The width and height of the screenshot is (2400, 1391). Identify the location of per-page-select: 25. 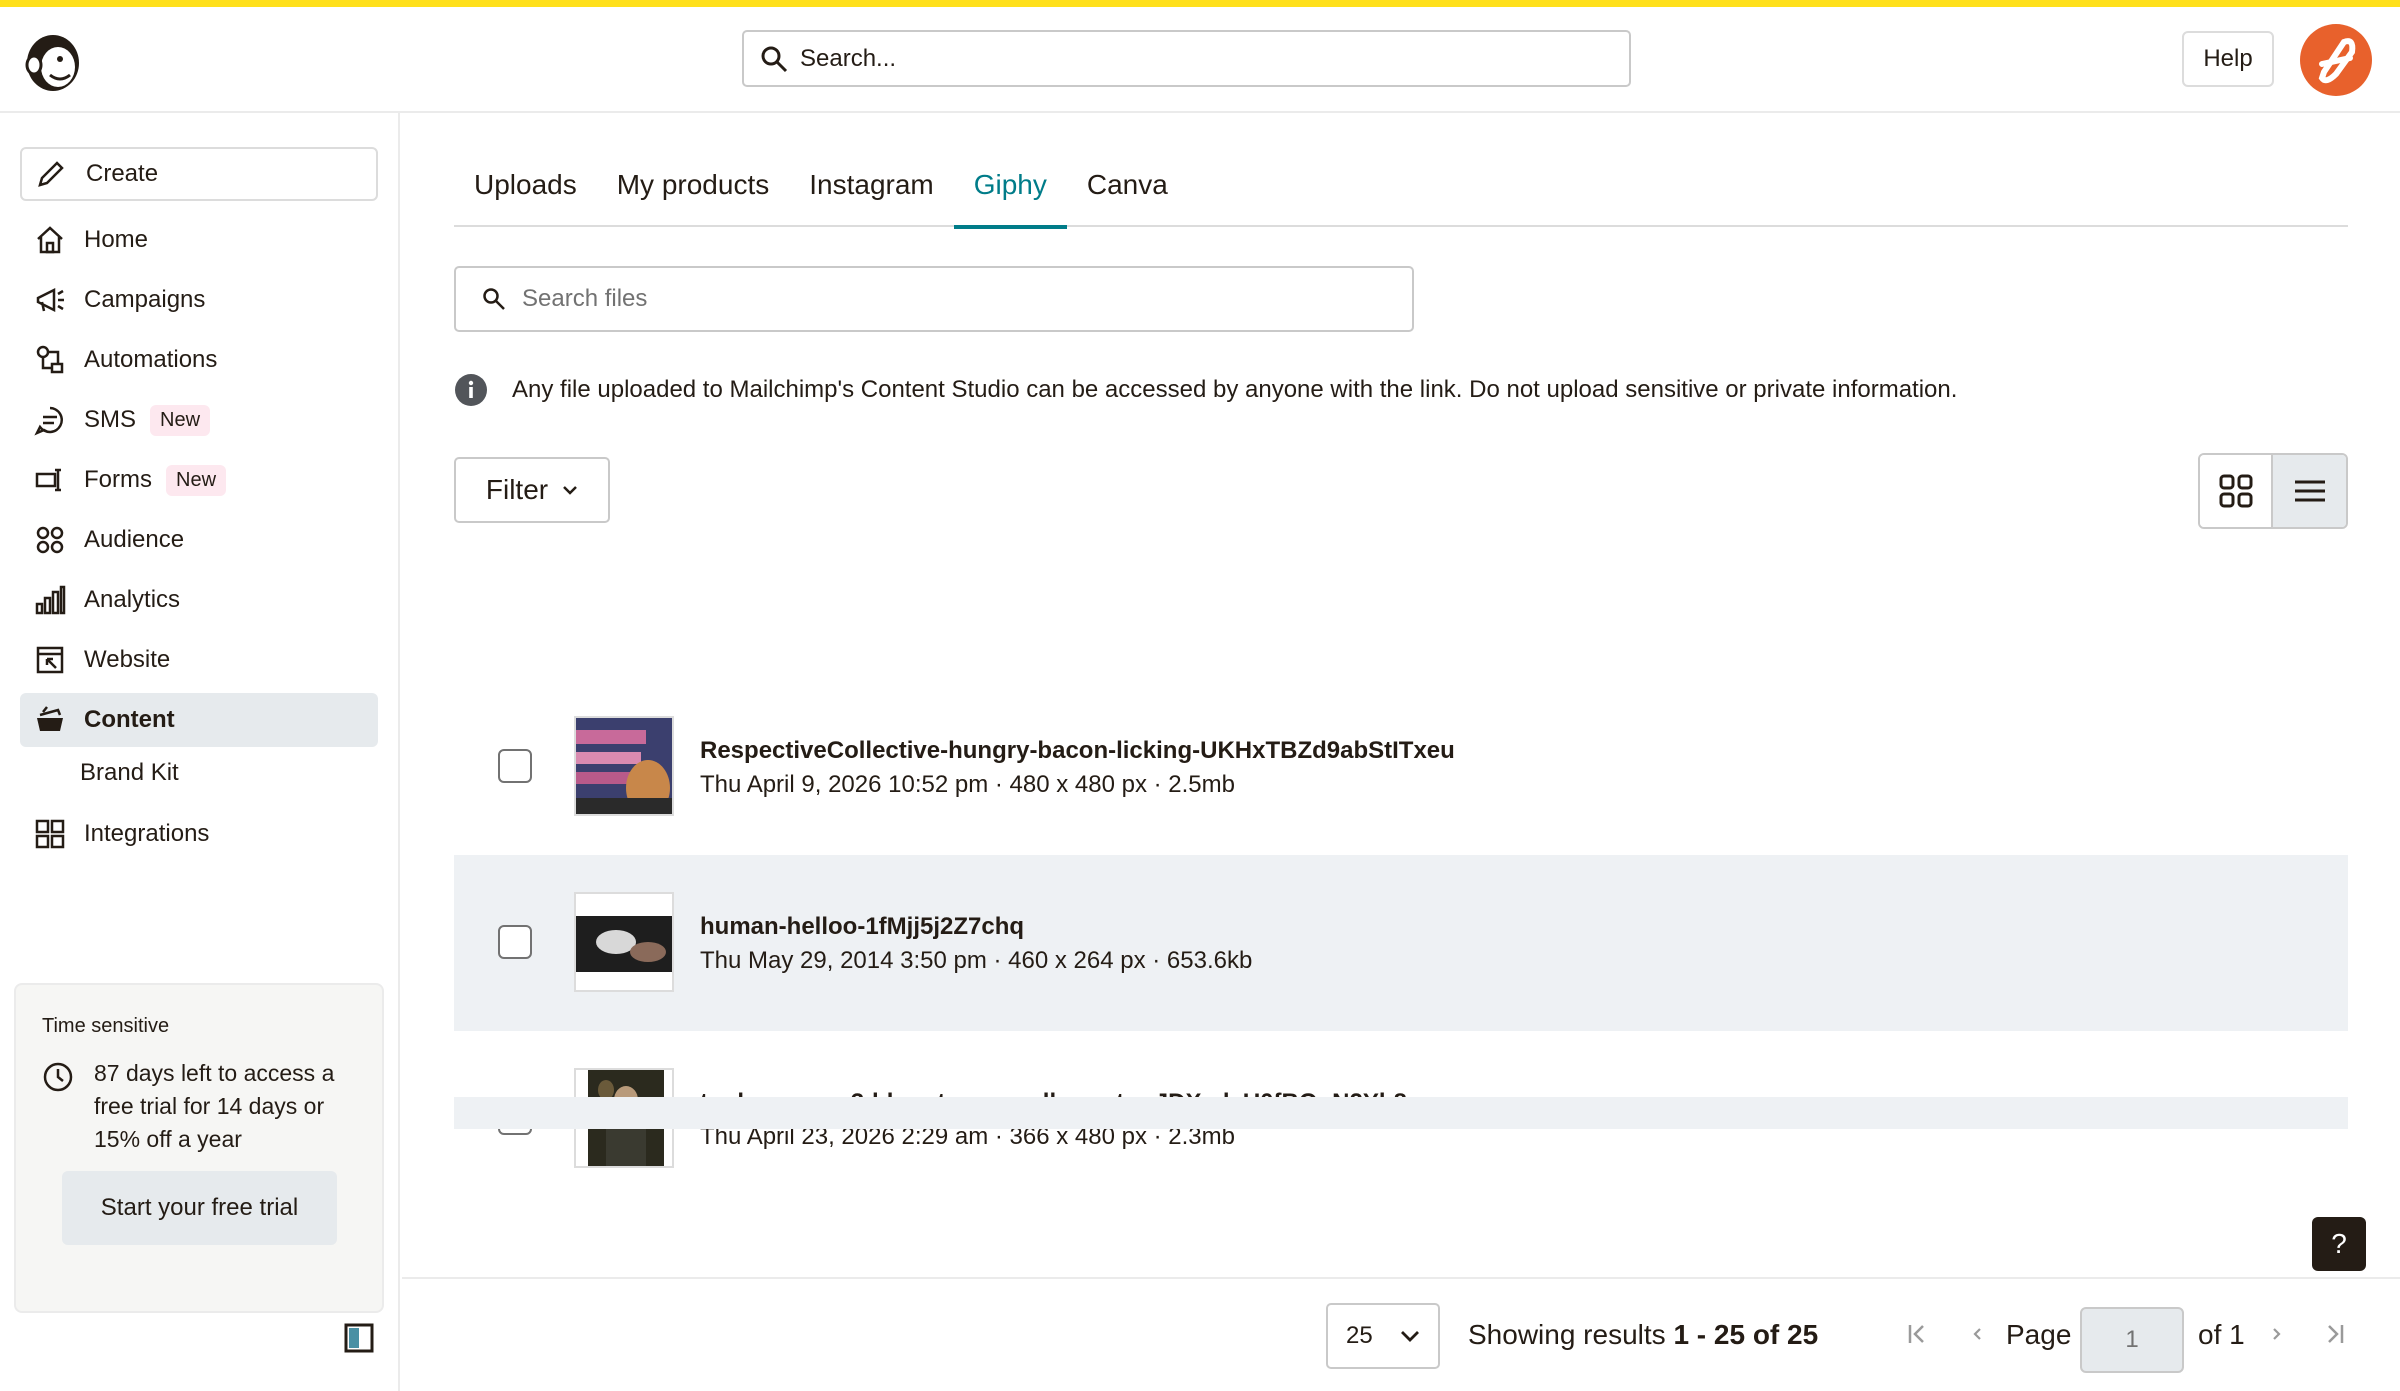
(1383, 1336).